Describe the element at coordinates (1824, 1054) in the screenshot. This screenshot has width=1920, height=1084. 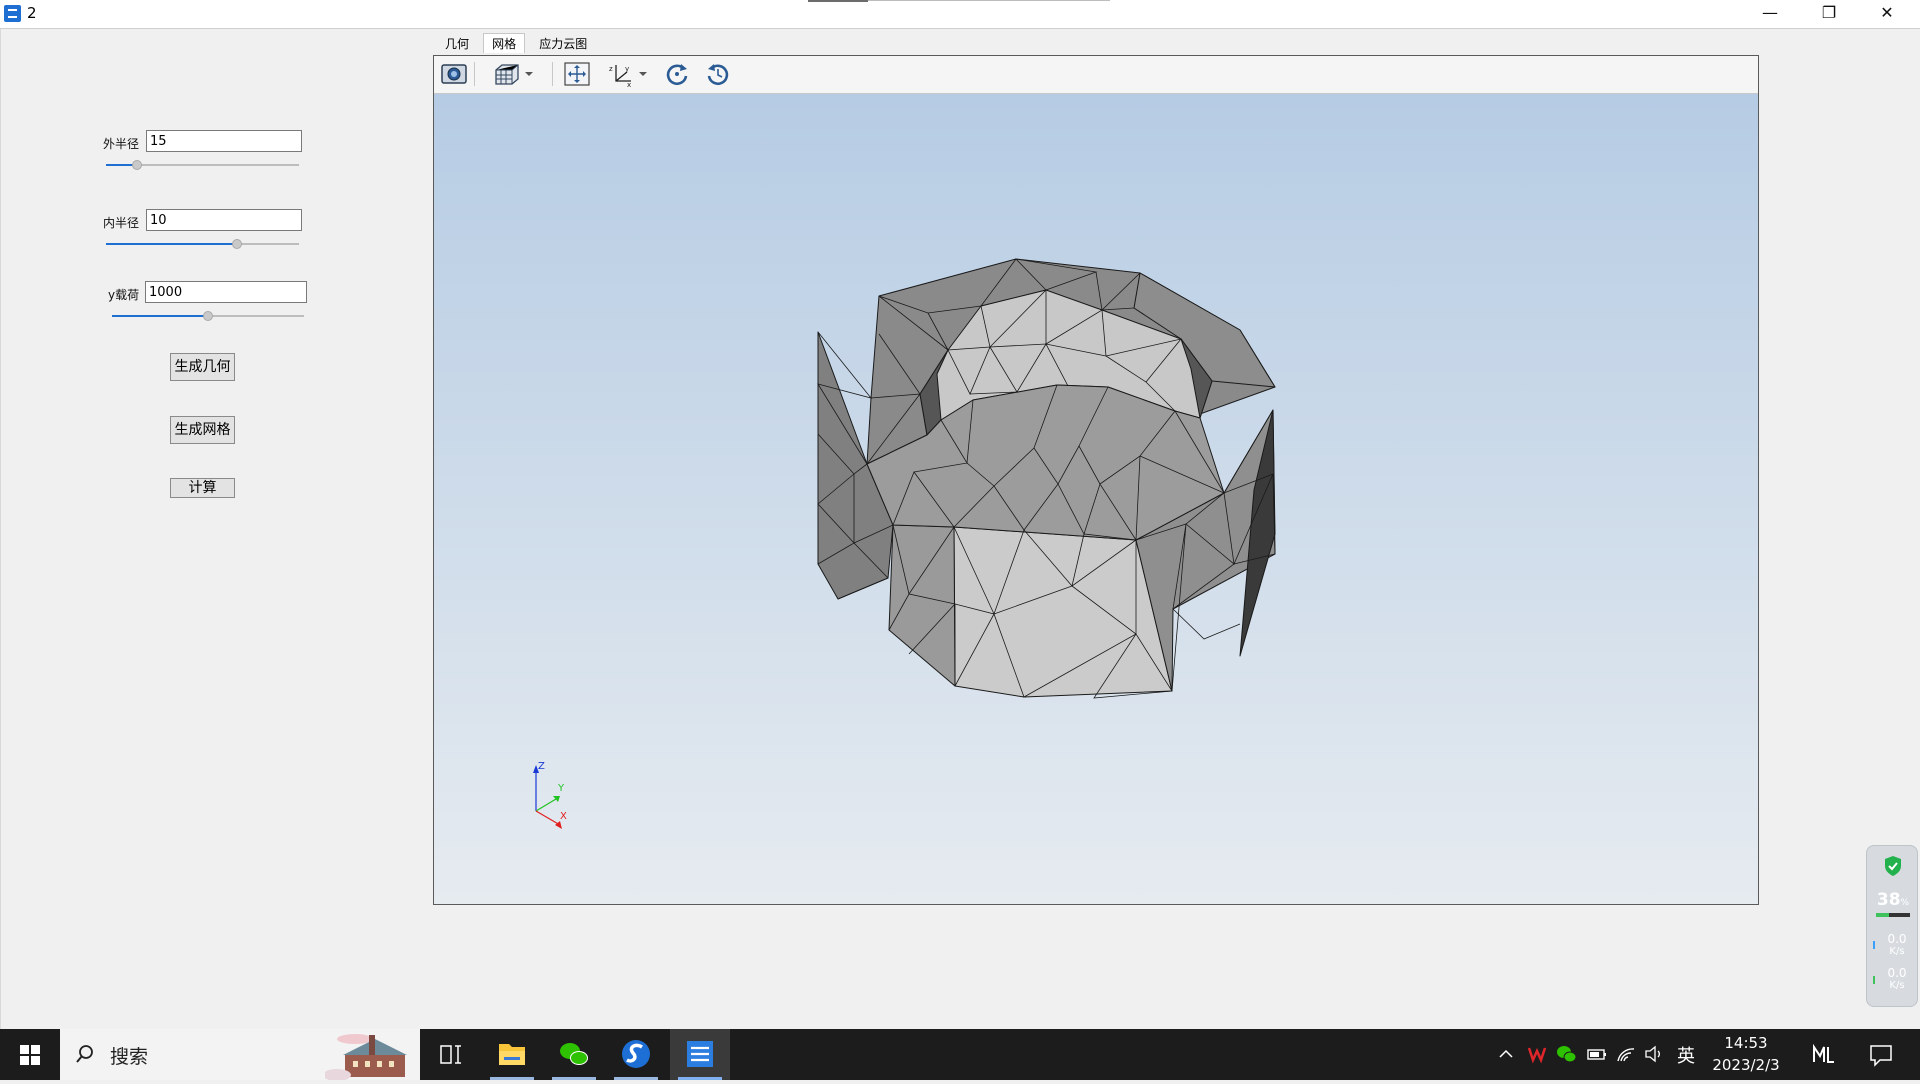
I see `meitu-tray-icon` at that location.